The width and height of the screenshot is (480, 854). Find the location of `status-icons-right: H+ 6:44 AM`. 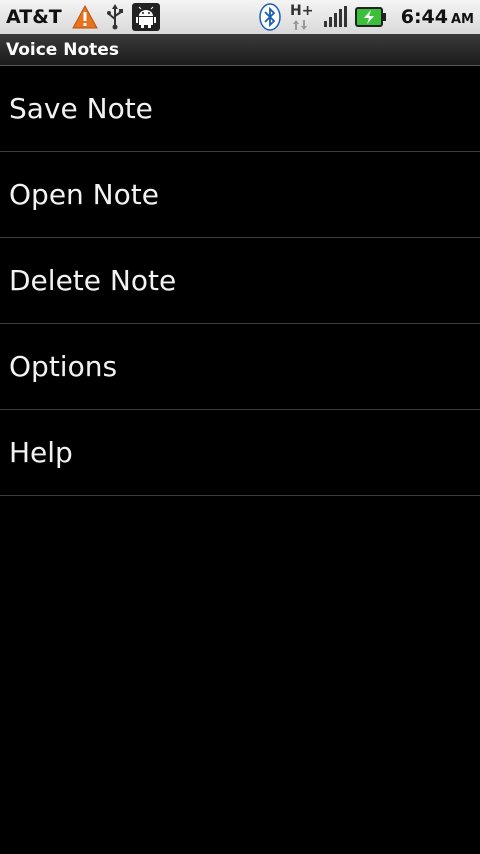

status-icons-right: H+ 6:44 AM is located at coordinates (366, 17).